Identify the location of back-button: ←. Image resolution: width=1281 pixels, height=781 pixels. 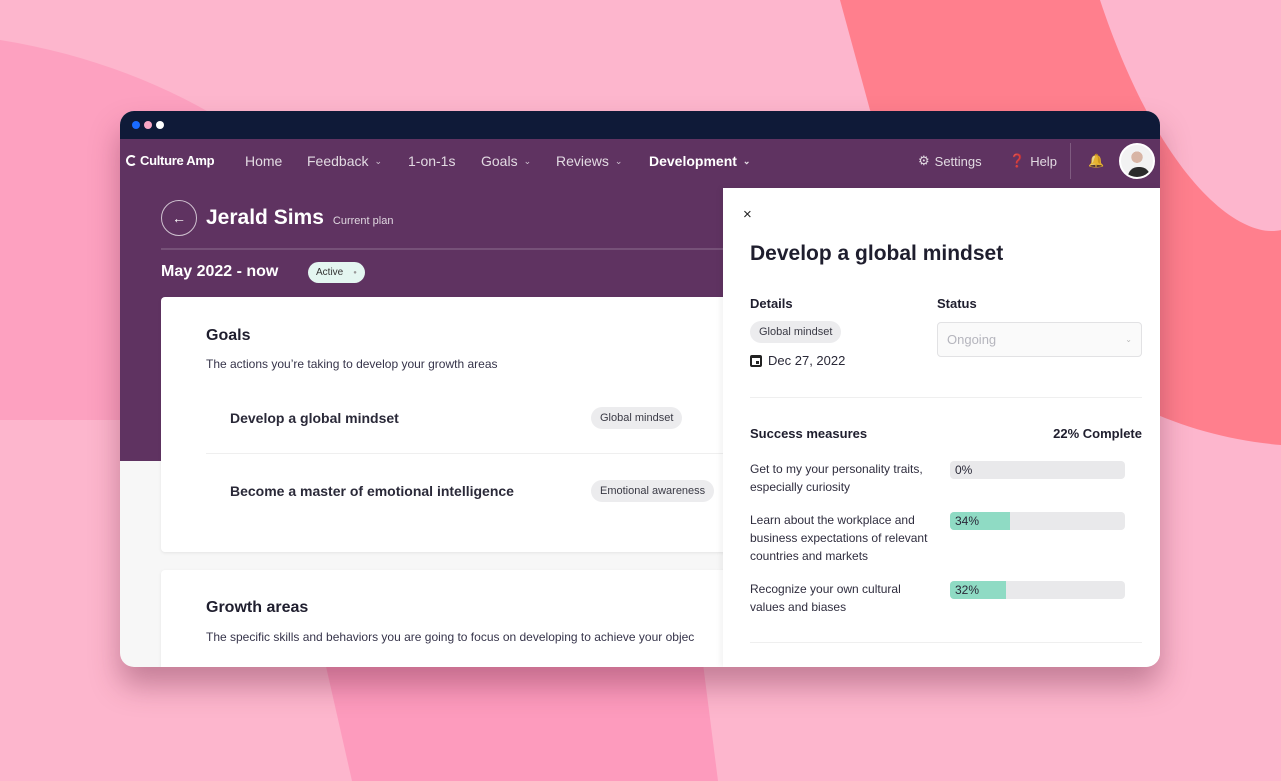
(179, 218).